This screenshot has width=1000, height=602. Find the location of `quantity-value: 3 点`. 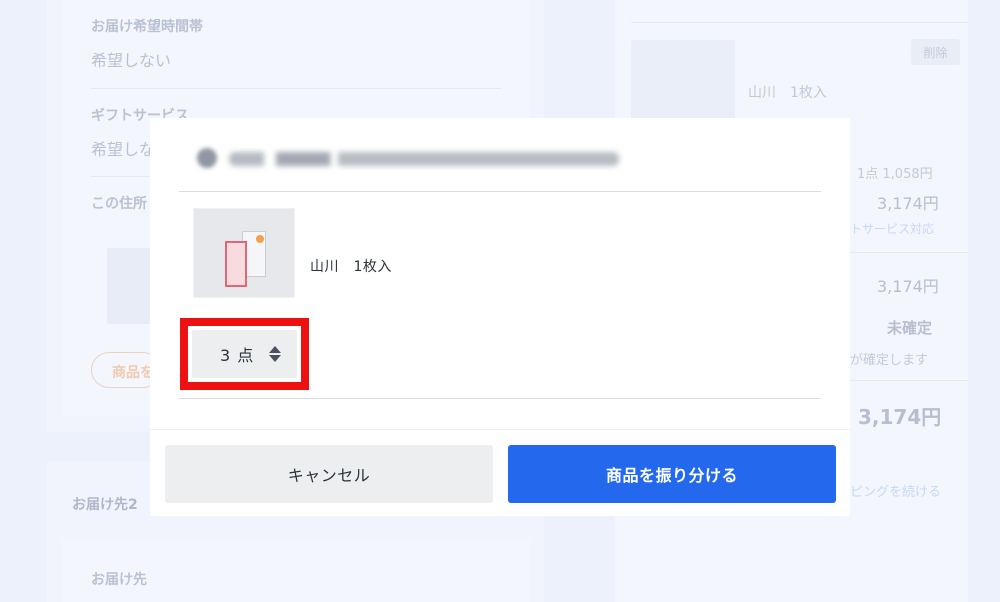

quantity-value: 3 点 is located at coordinates (237, 355).